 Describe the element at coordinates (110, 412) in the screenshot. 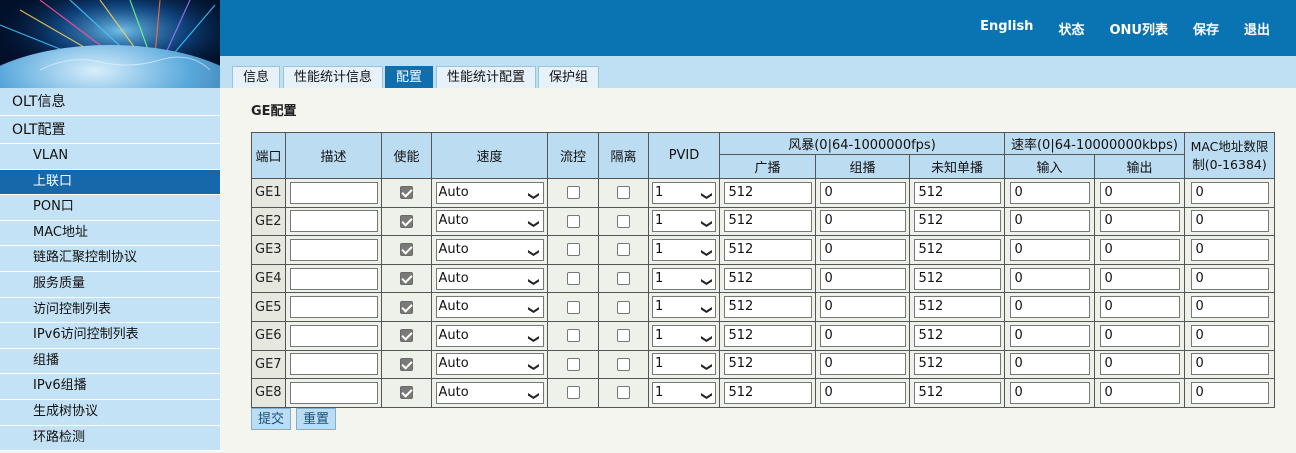

I see `sidebar-item: 生成树协议` at that location.